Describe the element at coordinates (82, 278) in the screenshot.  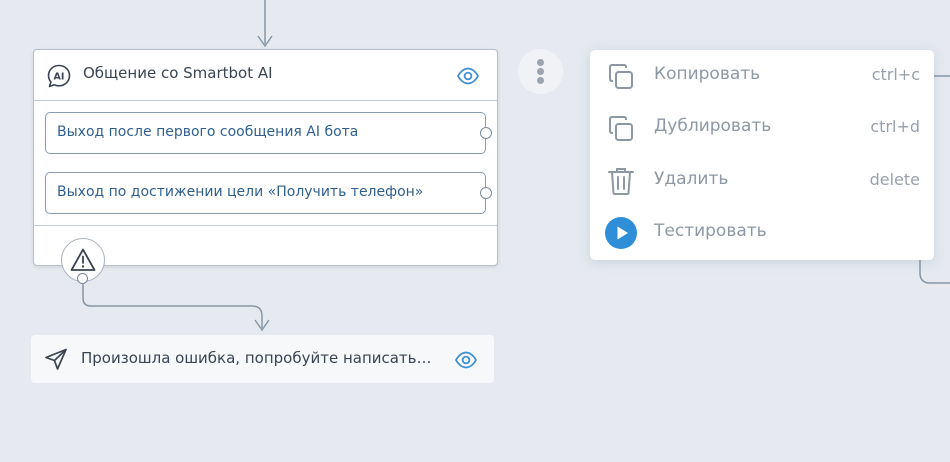
I see `error-exit-port` at that location.